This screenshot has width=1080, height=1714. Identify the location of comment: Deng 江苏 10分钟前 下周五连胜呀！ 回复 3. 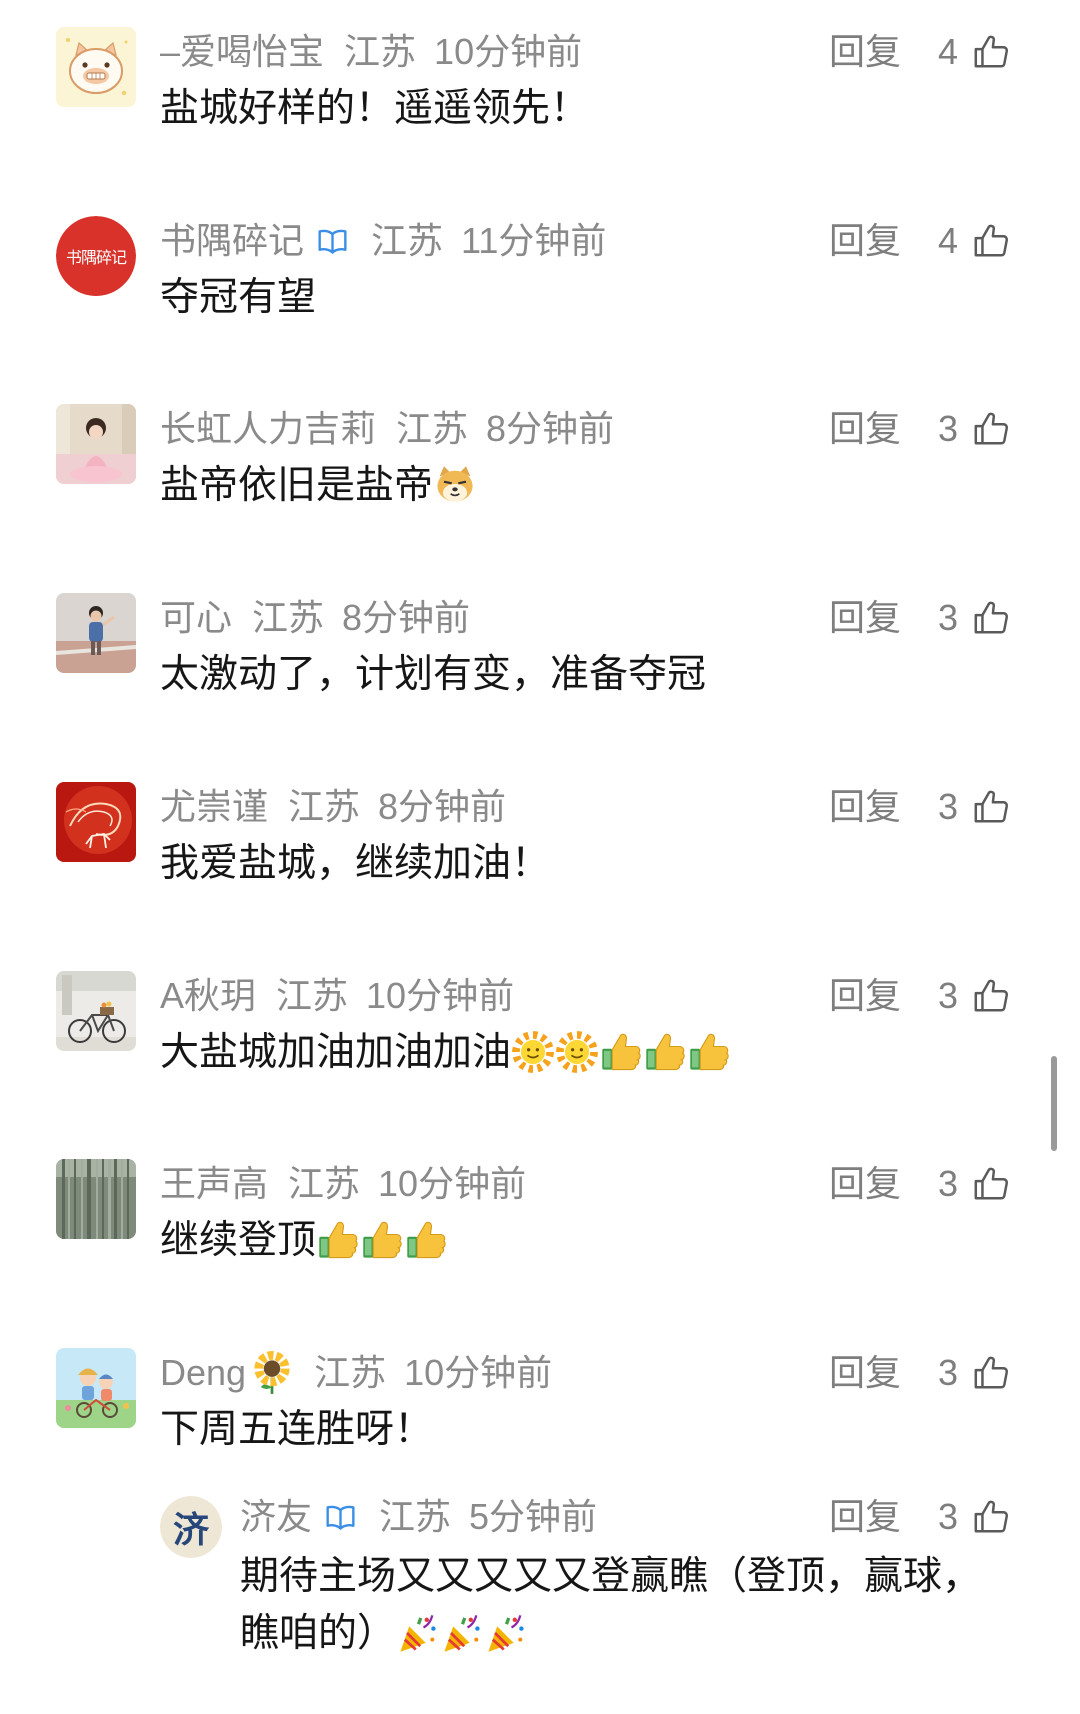
(540, 1428).